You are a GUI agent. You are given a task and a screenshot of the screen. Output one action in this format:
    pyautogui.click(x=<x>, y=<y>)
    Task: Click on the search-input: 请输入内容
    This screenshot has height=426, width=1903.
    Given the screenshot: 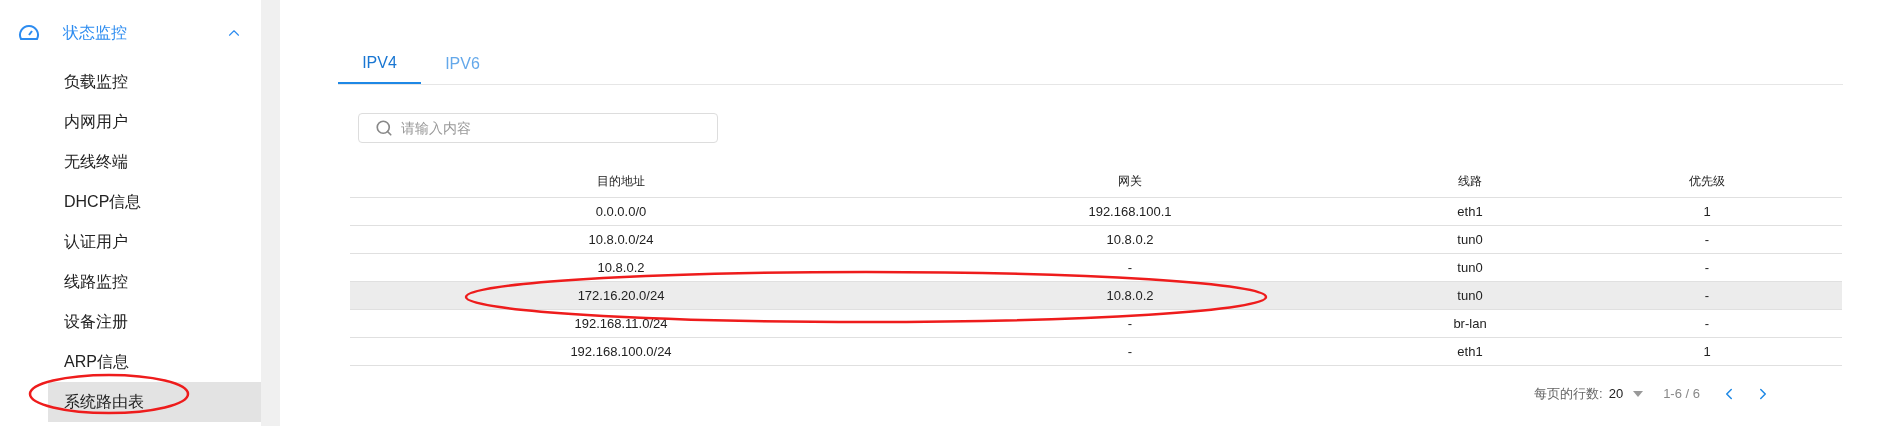 What is the action you would take?
    pyautogui.click(x=559, y=128)
    